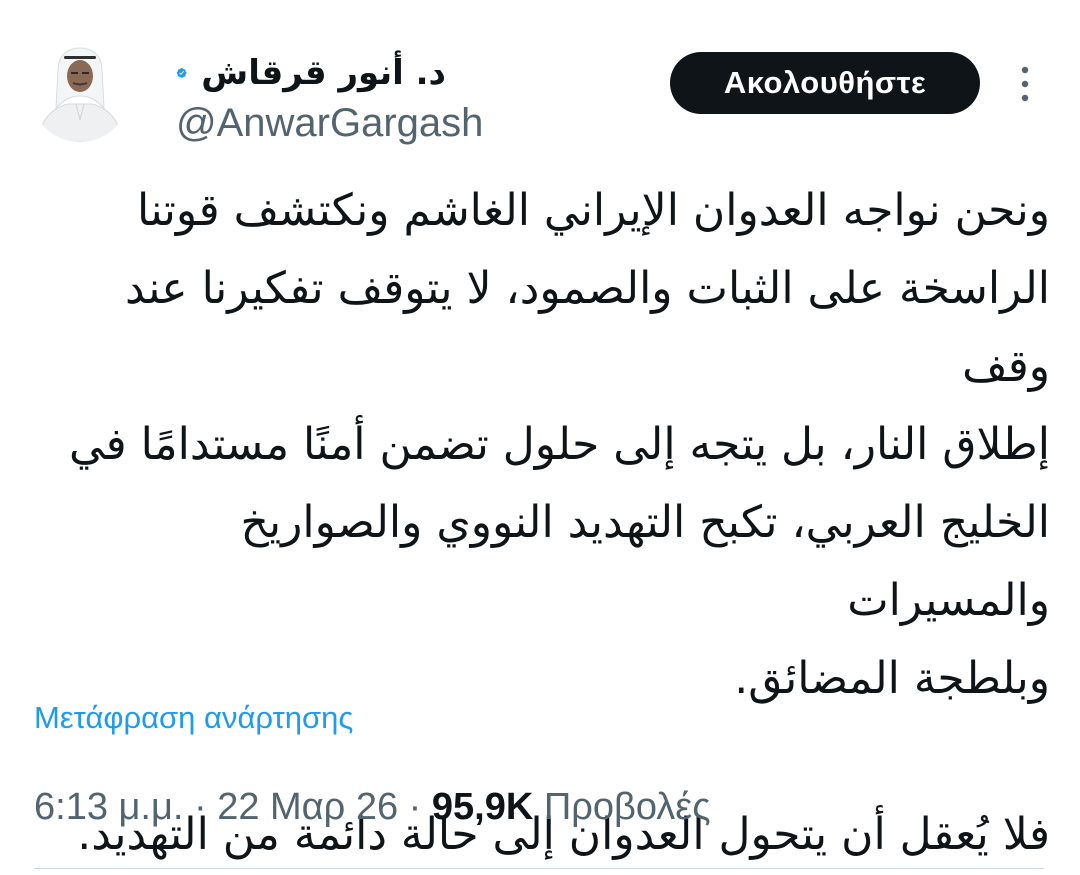 The height and width of the screenshot is (875, 1080). What do you see at coordinates (108, 807) in the screenshot?
I see `tweet-time: 6:13 μ.μ.` at bounding box center [108, 807].